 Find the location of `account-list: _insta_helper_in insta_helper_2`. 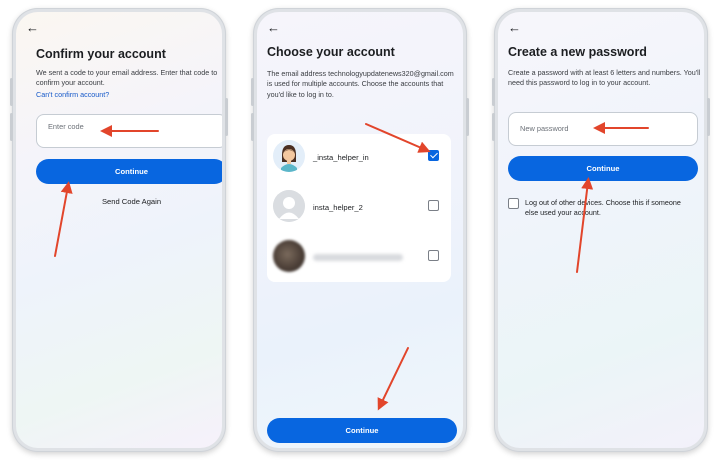

account-list: _insta_helper_in insta_helper_2 is located at coordinates (359, 208).